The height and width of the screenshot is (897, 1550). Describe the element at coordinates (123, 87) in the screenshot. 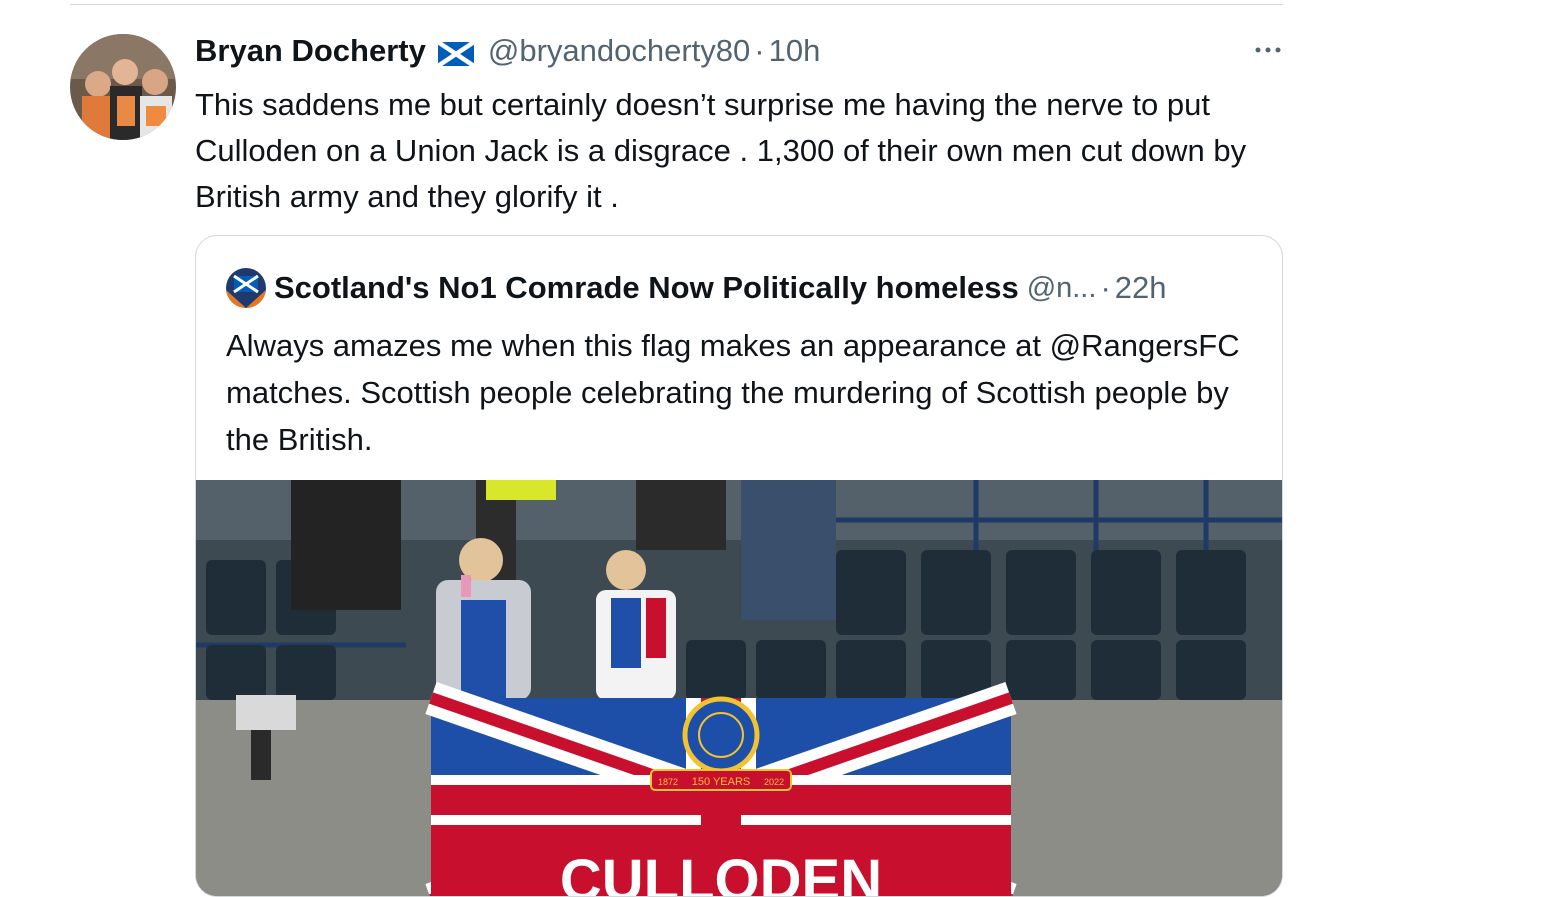

I see `user-avatar` at that location.